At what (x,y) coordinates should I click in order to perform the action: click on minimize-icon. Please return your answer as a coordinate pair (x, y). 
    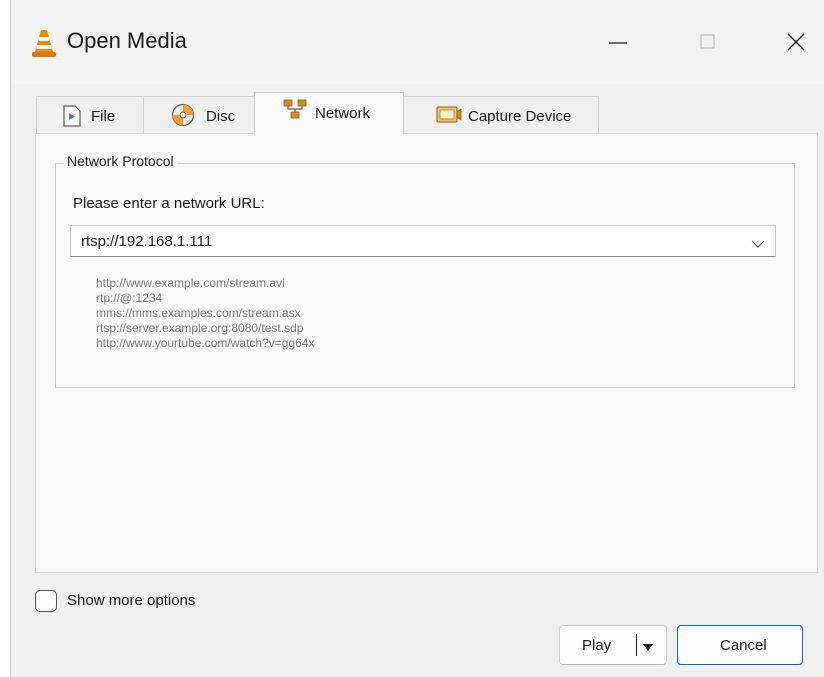
    Looking at the image, I should click on (618, 43).